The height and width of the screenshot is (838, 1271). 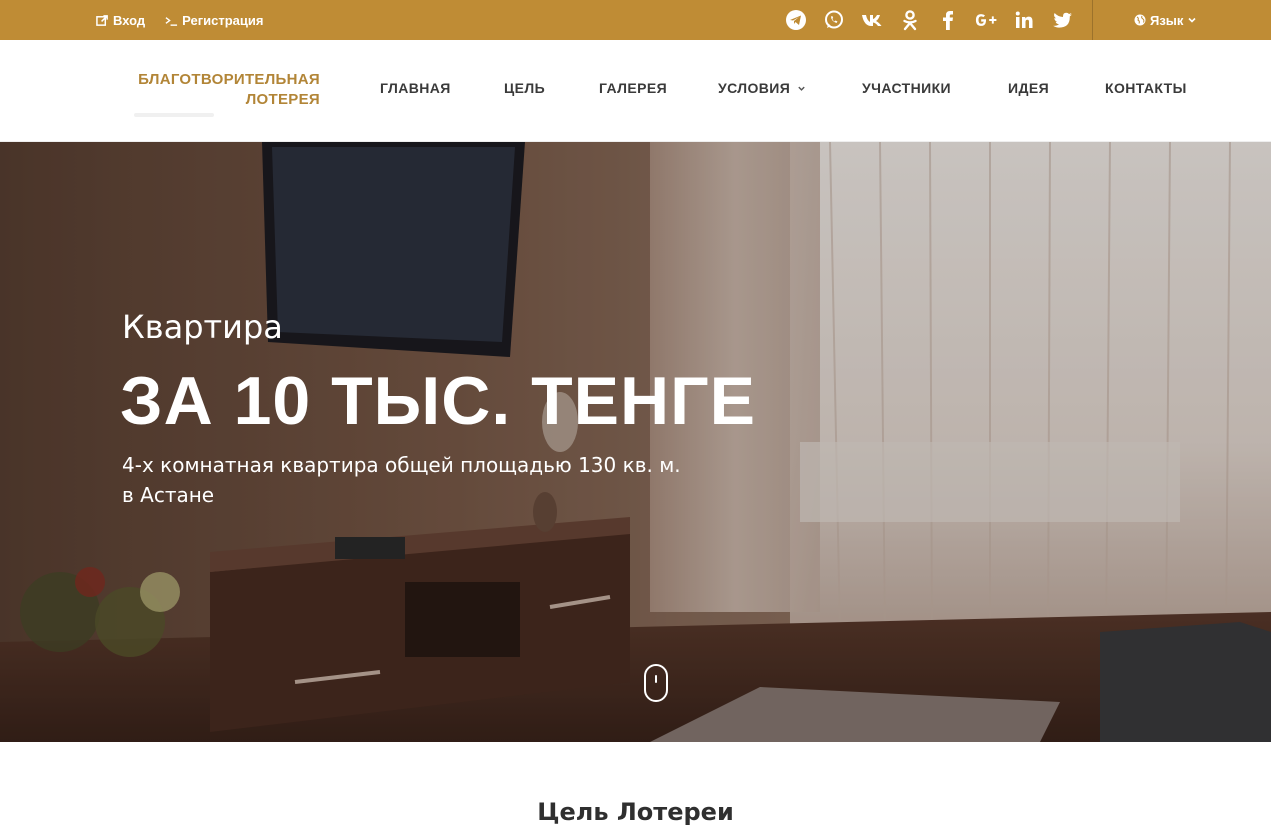 I want to click on hero-pretitle: Квартира, so click(x=202, y=327).